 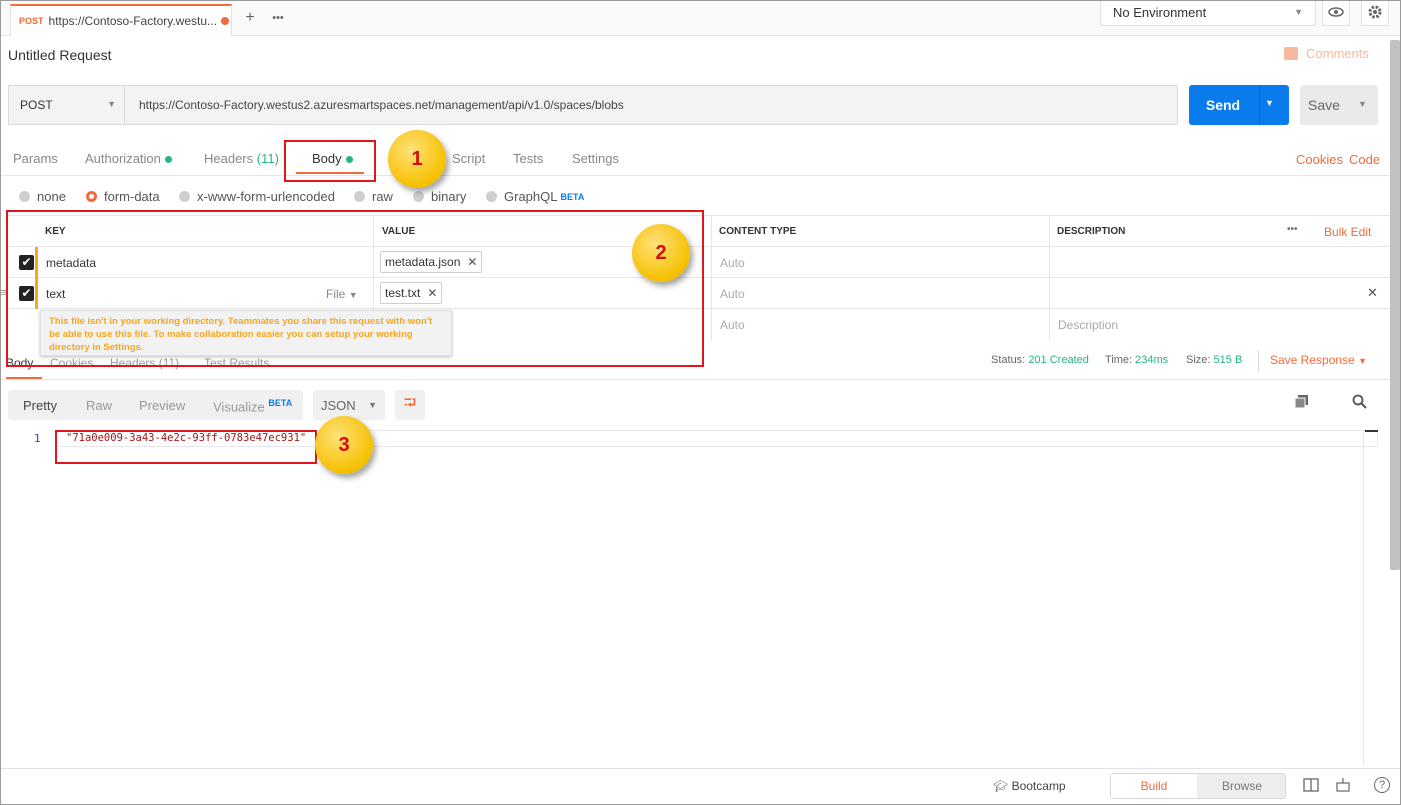 I want to click on radio-binary: binary, so click(x=439, y=196).